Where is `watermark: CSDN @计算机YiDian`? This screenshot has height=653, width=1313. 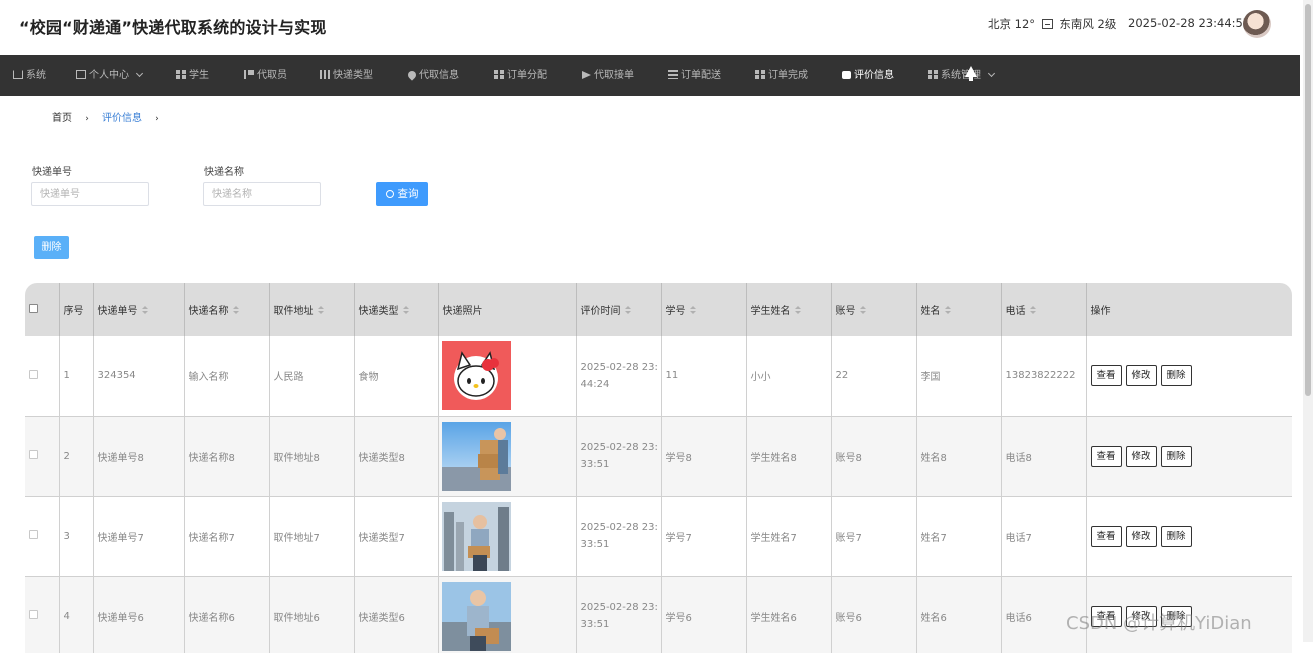 watermark: CSDN @计算机YiDian is located at coordinates (1159, 623).